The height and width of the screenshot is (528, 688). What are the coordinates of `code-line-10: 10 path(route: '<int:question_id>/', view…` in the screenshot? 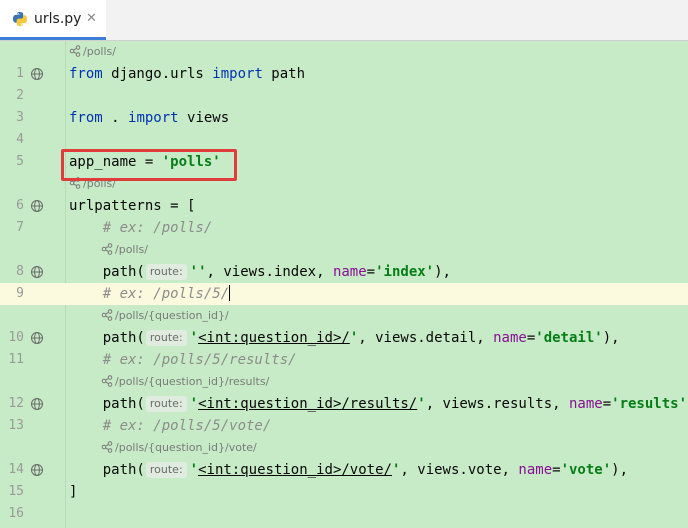 It's located at (314, 338).